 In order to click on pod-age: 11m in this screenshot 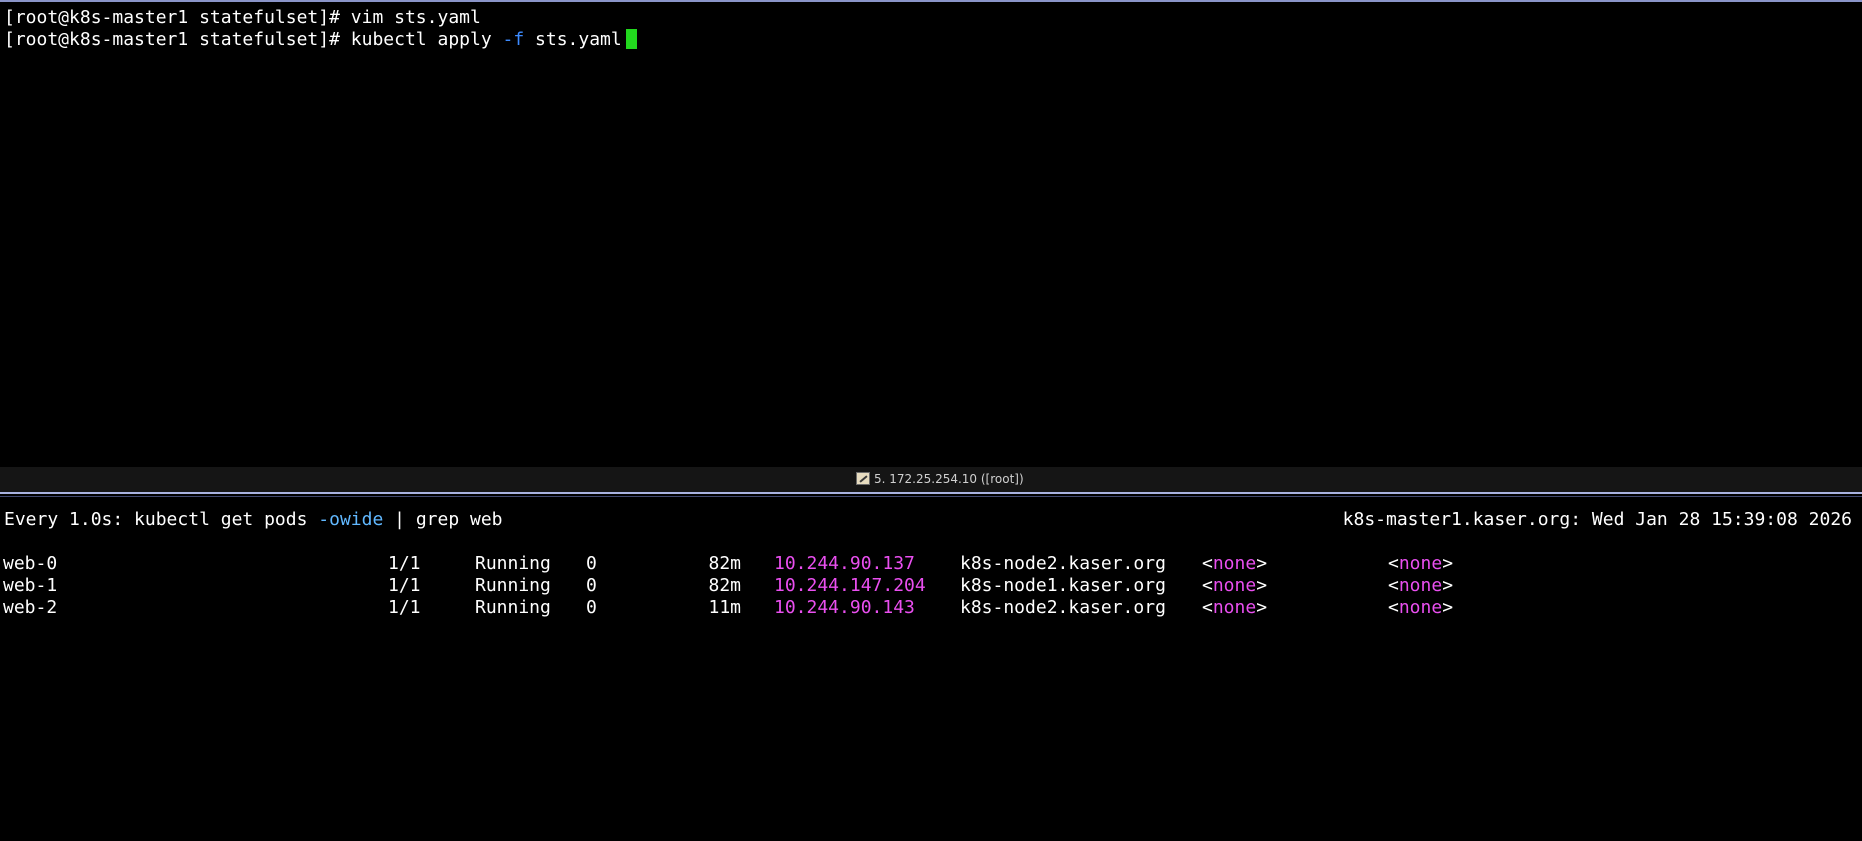, I will do `click(724, 607)`.